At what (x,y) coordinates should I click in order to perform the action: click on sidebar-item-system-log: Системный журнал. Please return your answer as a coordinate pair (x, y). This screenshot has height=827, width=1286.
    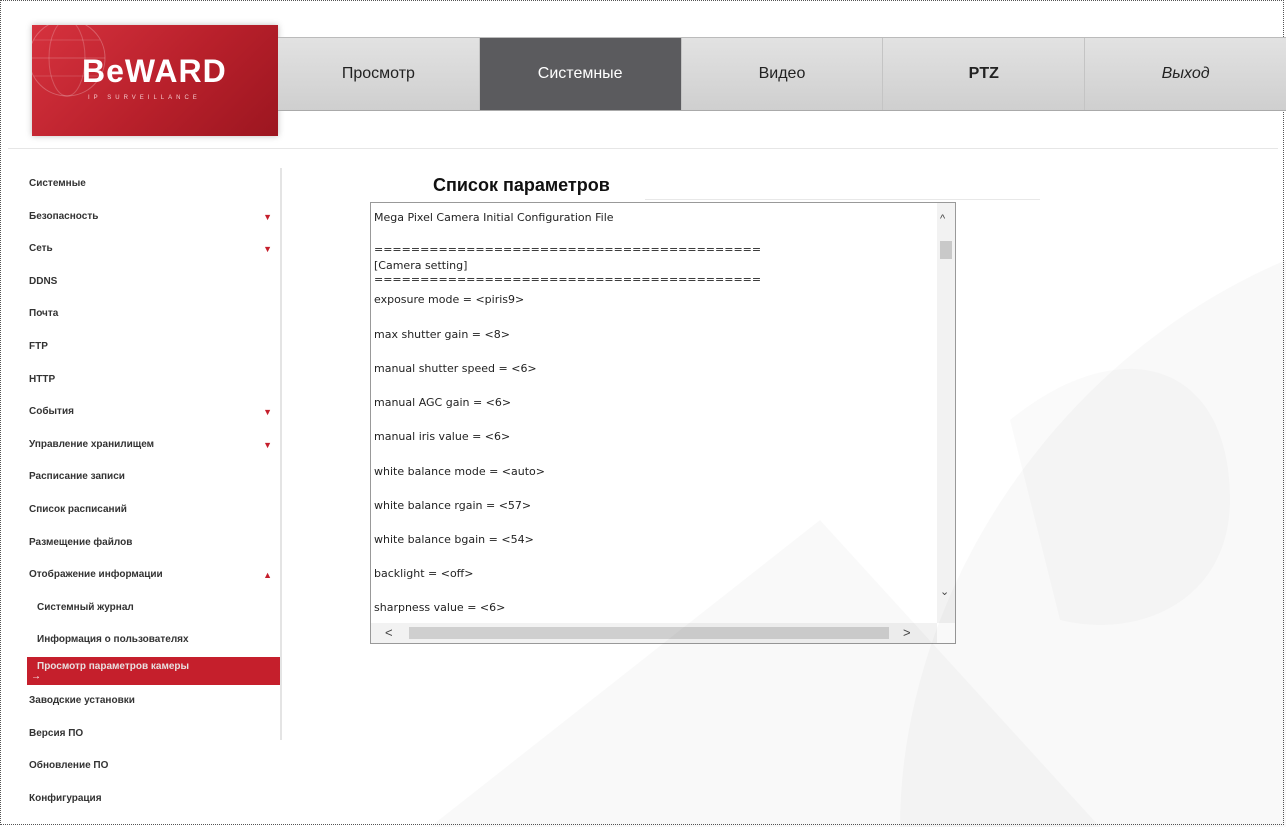
    Looking at the image, I should click on (152, 608).